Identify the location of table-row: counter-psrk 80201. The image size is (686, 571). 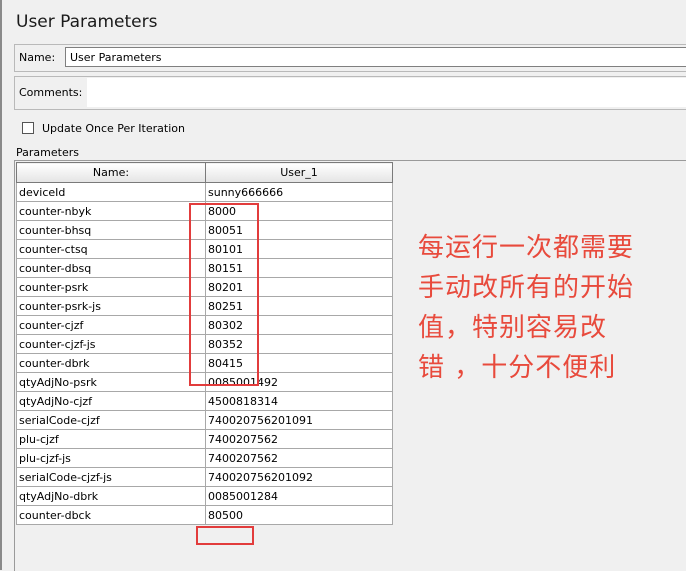
(204, 287).